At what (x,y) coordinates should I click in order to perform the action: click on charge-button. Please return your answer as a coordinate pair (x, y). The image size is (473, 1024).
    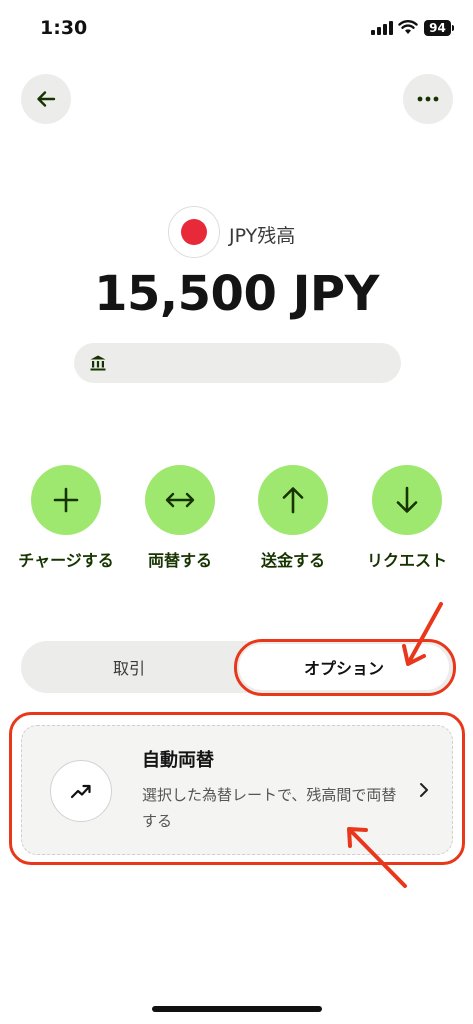
    Looking at the image, I should click on (66, 500).